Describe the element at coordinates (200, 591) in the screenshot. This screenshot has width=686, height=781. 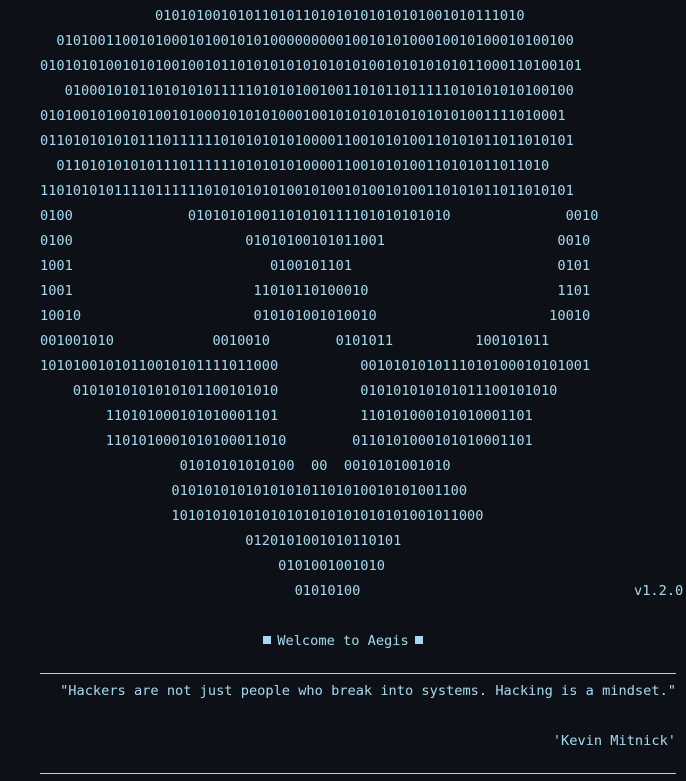
I see `ascii-art-line: 01010100` at that location.